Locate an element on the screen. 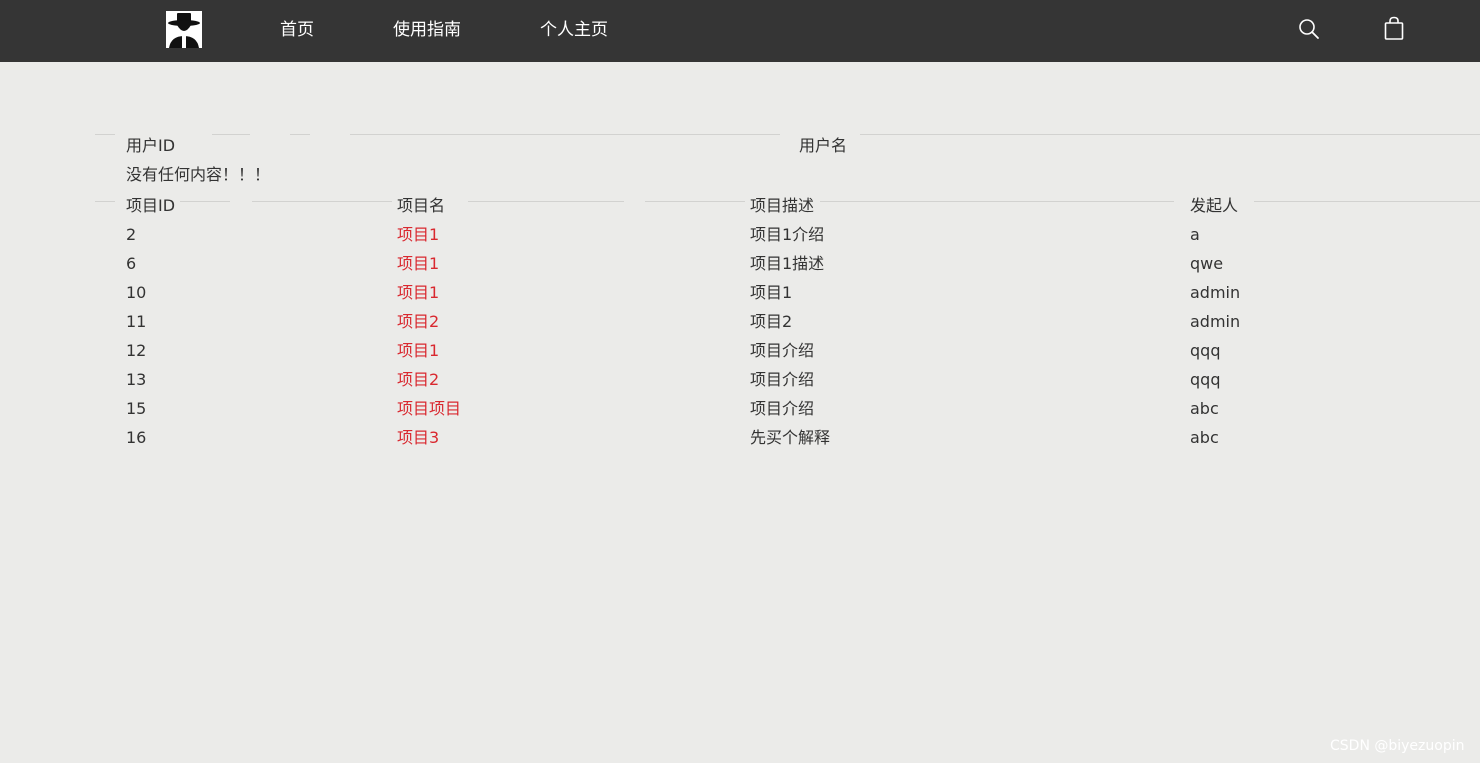  project-id-cell: 2 is located at coordinates (131, 234).